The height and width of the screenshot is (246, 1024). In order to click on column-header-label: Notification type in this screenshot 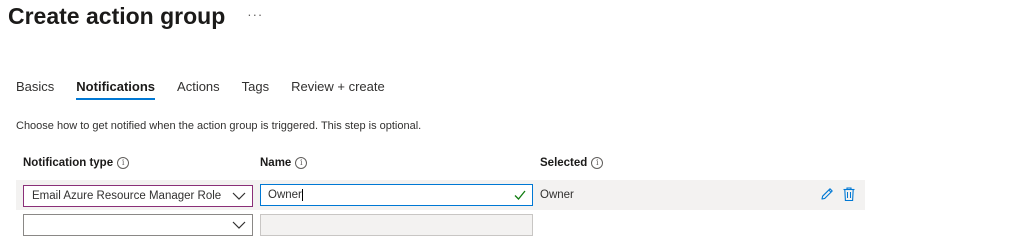, I will do `click(68, 163)`.